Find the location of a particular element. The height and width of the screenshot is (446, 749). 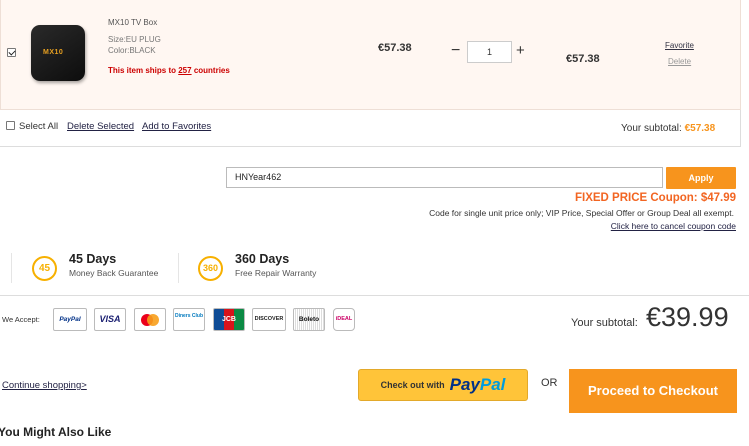

paypal-checkout-label: Check out with is located at coordinates (412, 385).